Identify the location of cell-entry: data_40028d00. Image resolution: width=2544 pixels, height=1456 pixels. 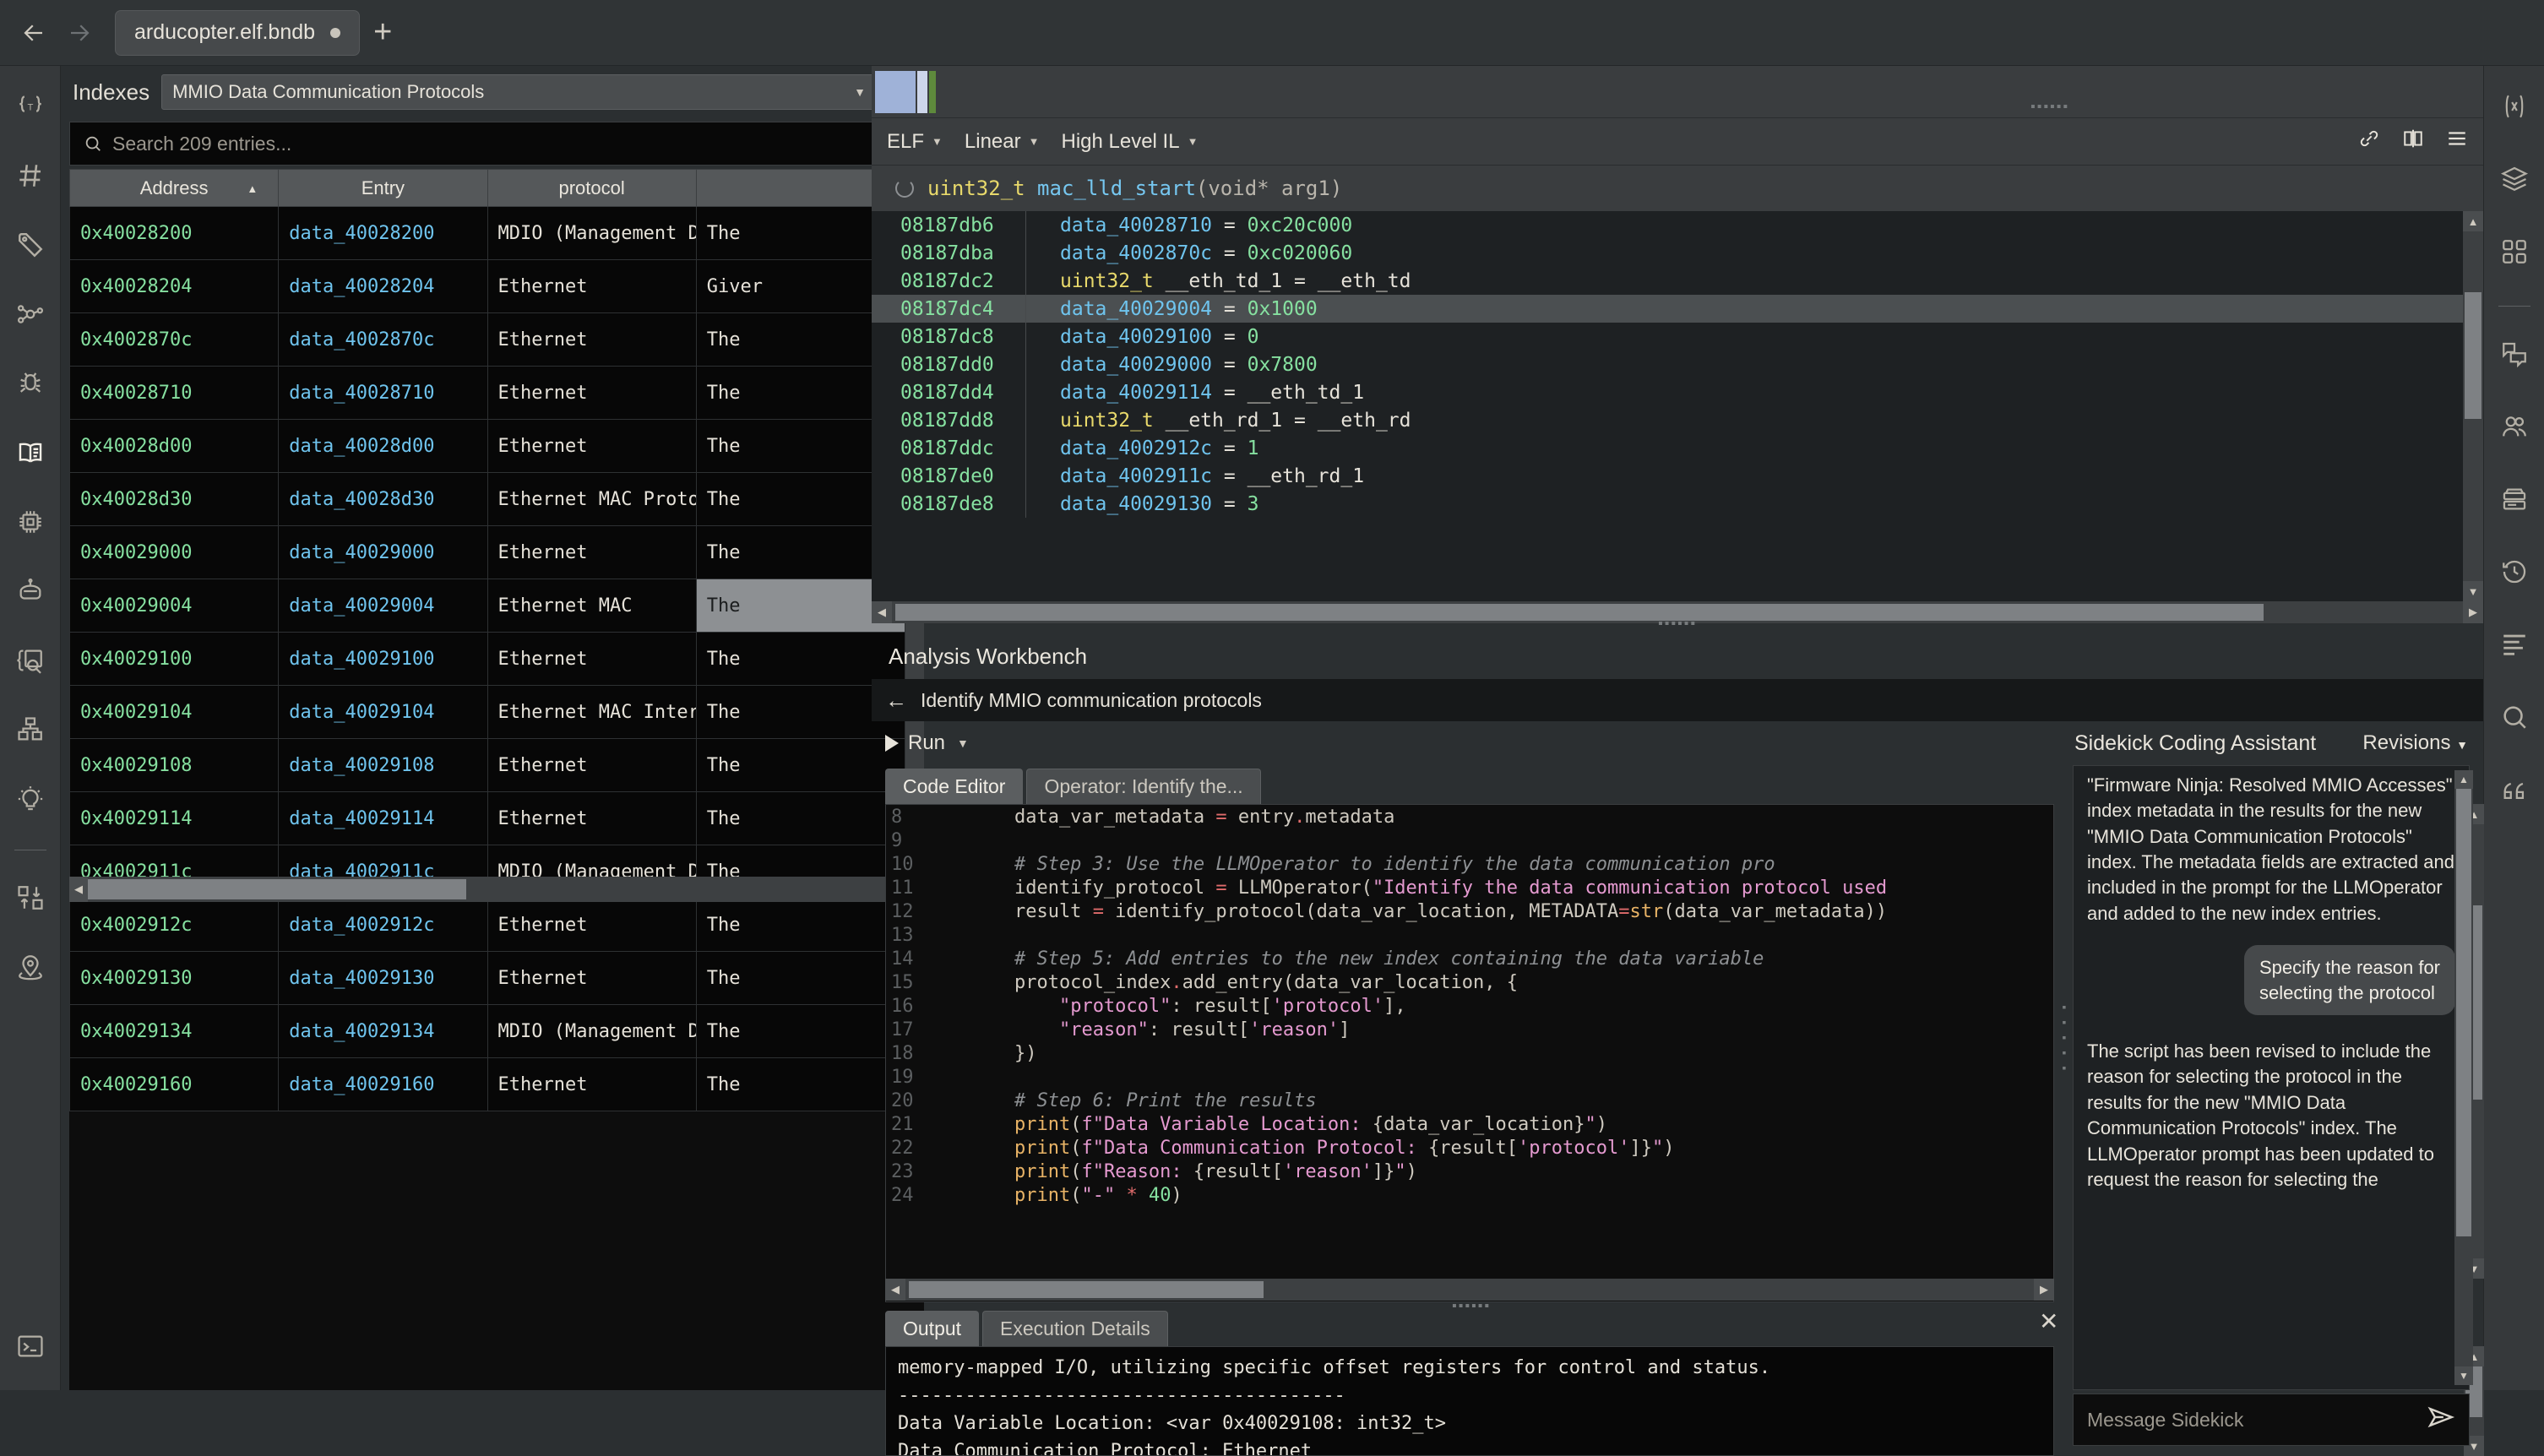
(383, 446).